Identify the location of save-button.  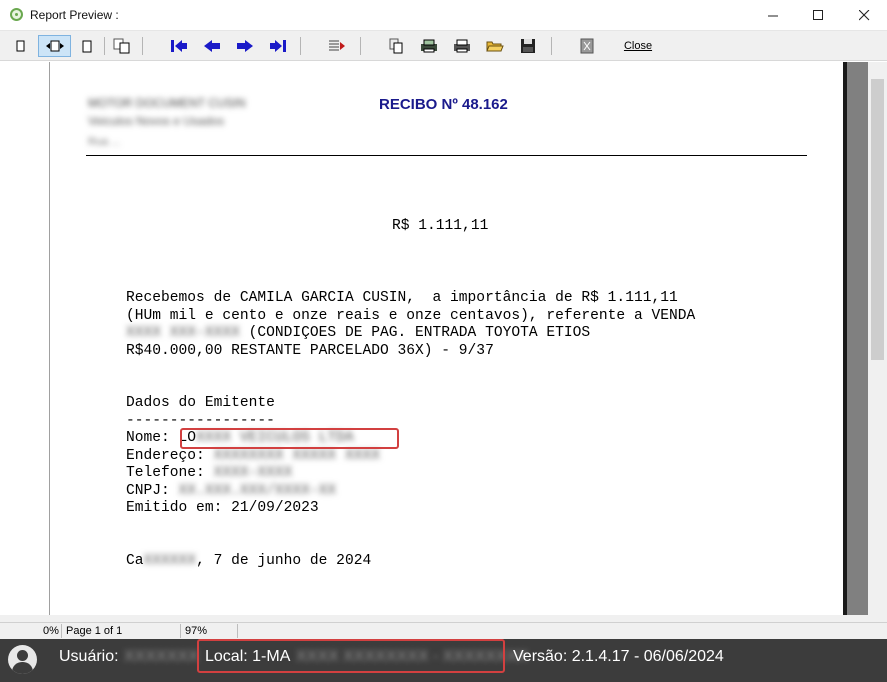
(528, 46).